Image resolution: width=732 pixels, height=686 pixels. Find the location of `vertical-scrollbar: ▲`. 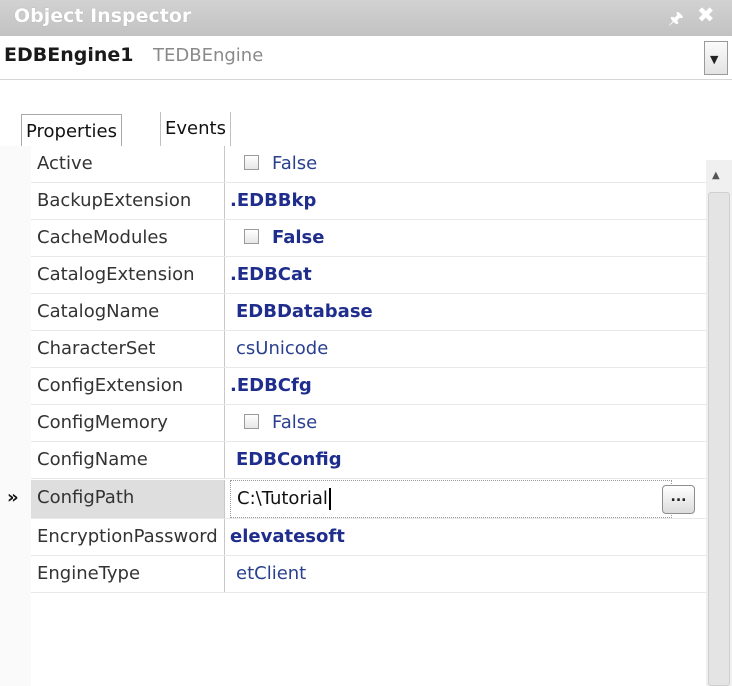

vertical-scrollbar: ▲ is located at coordinates (719, 423).